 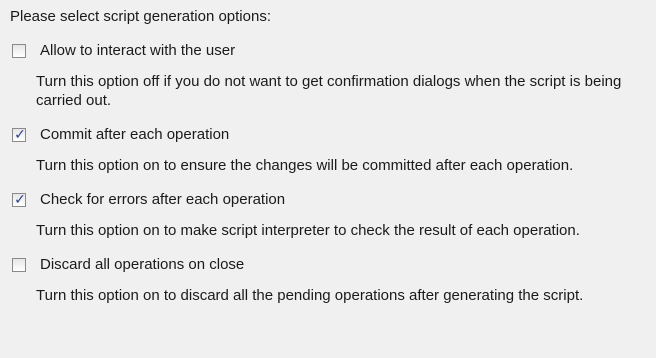 What do you see at coordinates (329, 51) in the screenshot?
I see `allow-interact-checkbox-row: Allow to interact with the user` at bounding box center [329, 51].